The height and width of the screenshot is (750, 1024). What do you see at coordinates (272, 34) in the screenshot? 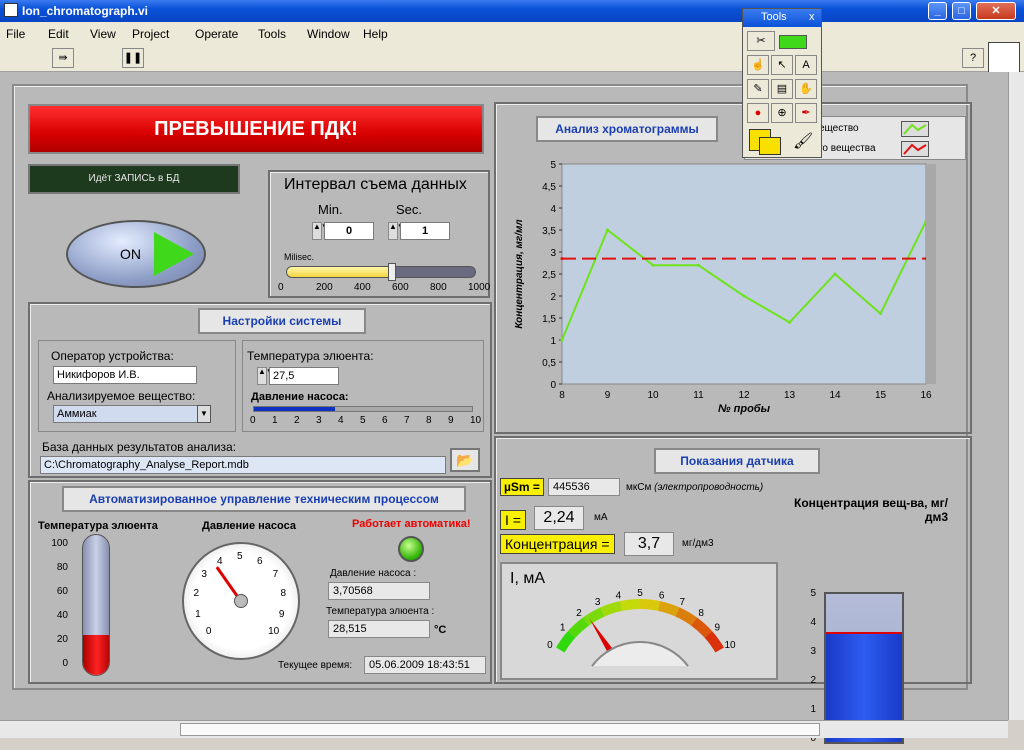
I see `menu-tools: Tools` at bounding box center [272, 34].